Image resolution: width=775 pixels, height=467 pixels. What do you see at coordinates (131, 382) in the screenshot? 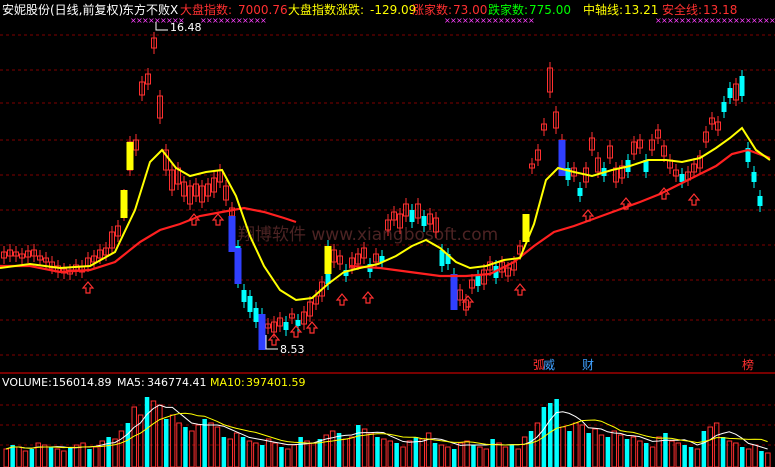
I see `ma5-label: MA5:` at bounding box center [131, 382].